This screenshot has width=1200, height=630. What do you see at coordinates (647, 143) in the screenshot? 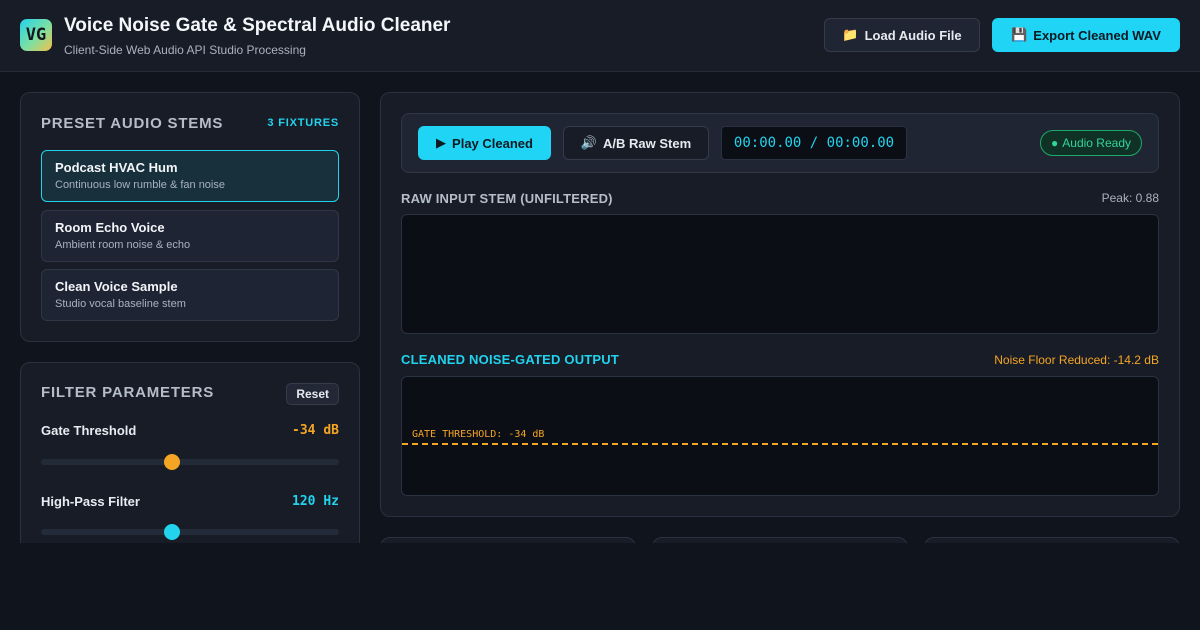
I see `ab-raw-stem-label: A/B Raw Stem` at bounding box center [647, 143].